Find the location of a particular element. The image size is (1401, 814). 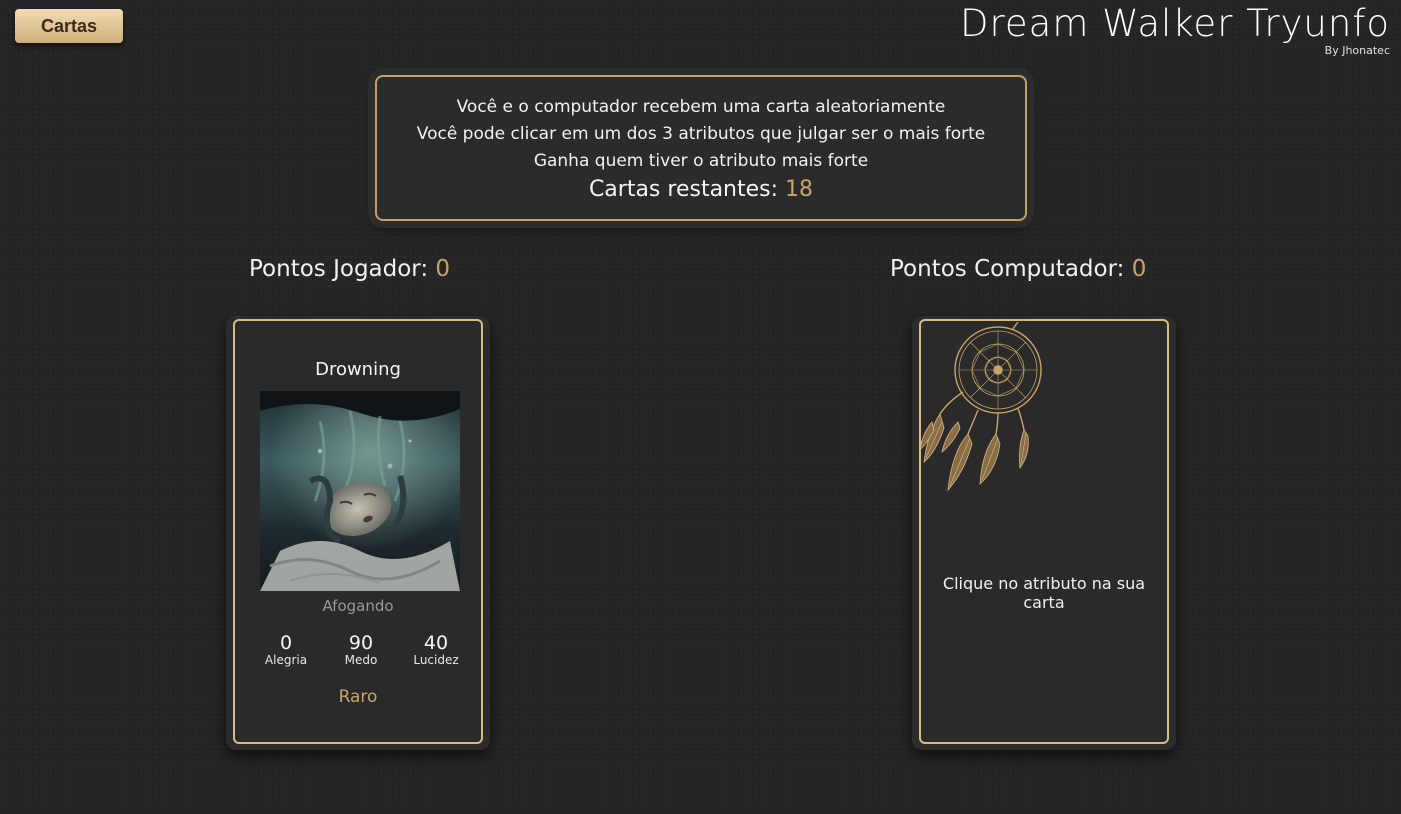

attribute-label: Lucidez is located at coordinates (436, 660).